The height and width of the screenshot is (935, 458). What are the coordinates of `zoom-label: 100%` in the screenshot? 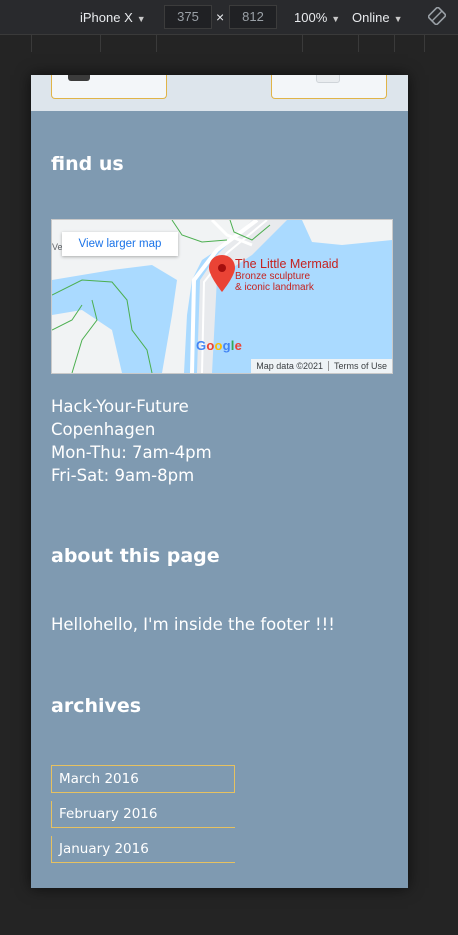 It's located at (311, 17).